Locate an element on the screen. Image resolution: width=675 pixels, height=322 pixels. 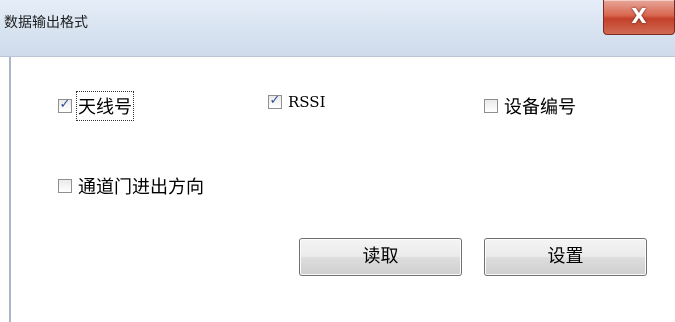
read-button: 读取 is located at coordinates (380, 257).